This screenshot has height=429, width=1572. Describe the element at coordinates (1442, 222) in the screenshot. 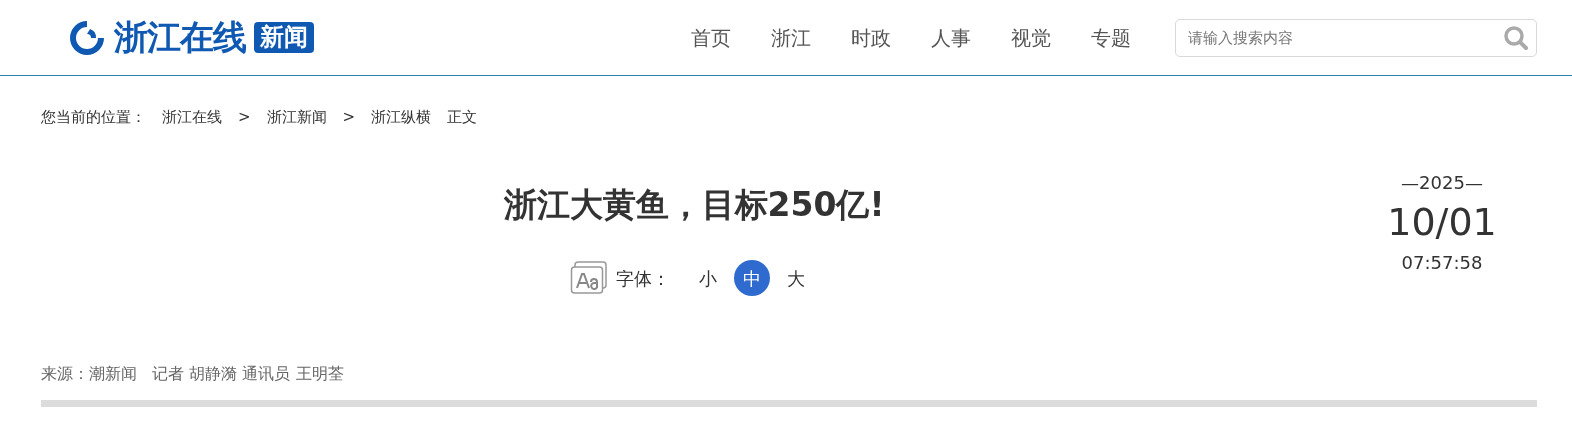

I see `date-day: 10/01` at that location.